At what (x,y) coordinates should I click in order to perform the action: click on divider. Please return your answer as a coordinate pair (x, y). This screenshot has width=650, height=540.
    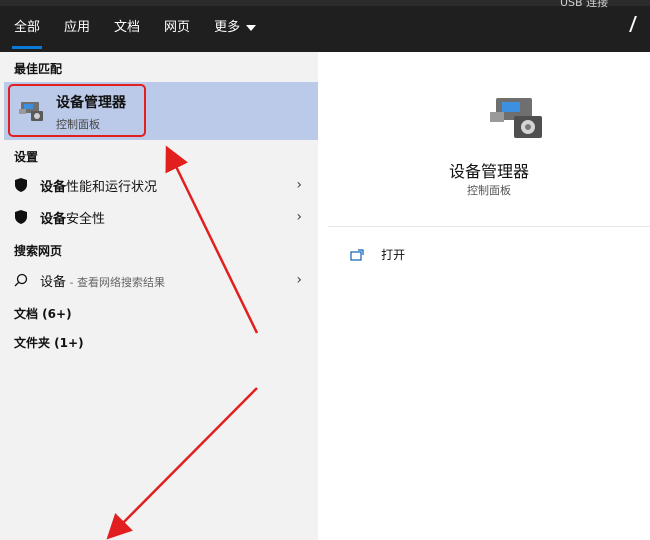
    Looking at the image, I should click on (489, 226).